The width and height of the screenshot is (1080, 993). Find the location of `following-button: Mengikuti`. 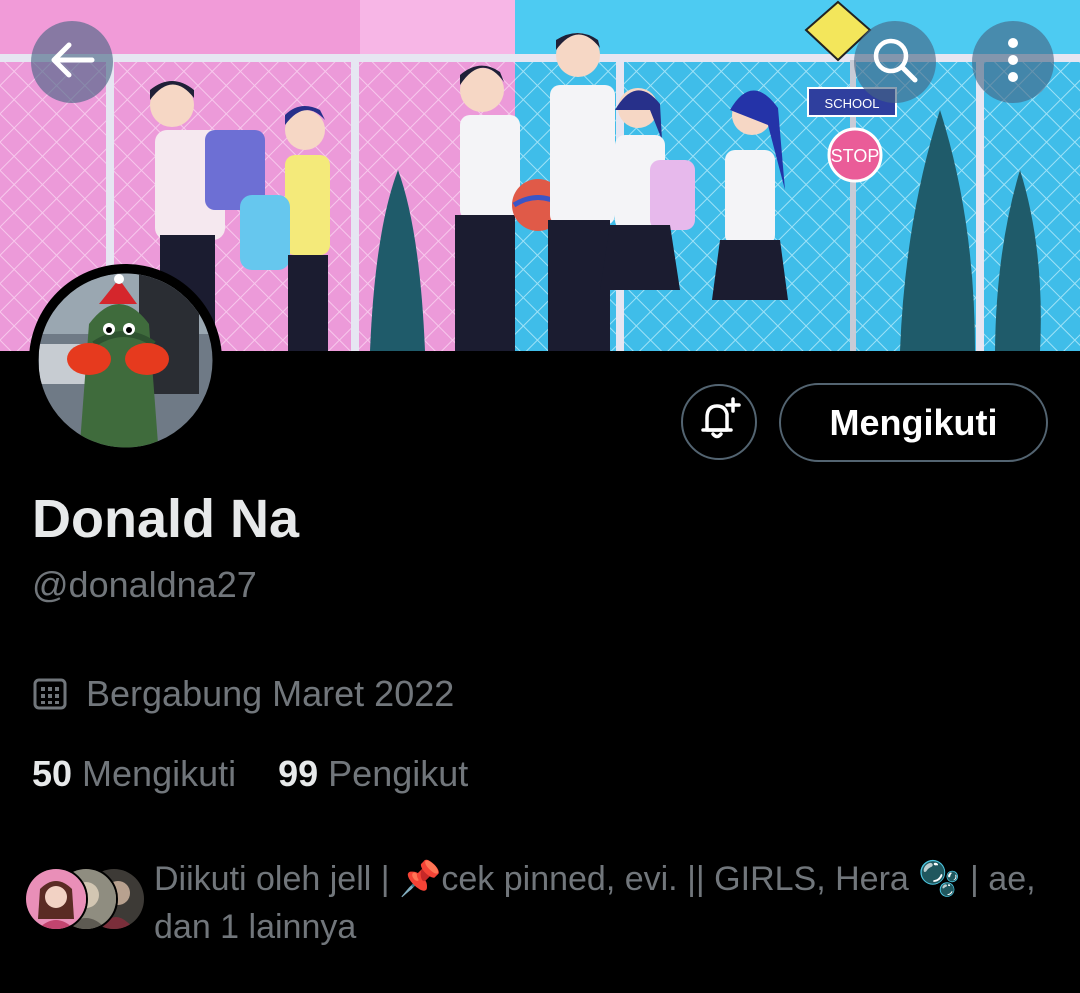

following-button: Mengikuti is located at coordinates (913, 422).